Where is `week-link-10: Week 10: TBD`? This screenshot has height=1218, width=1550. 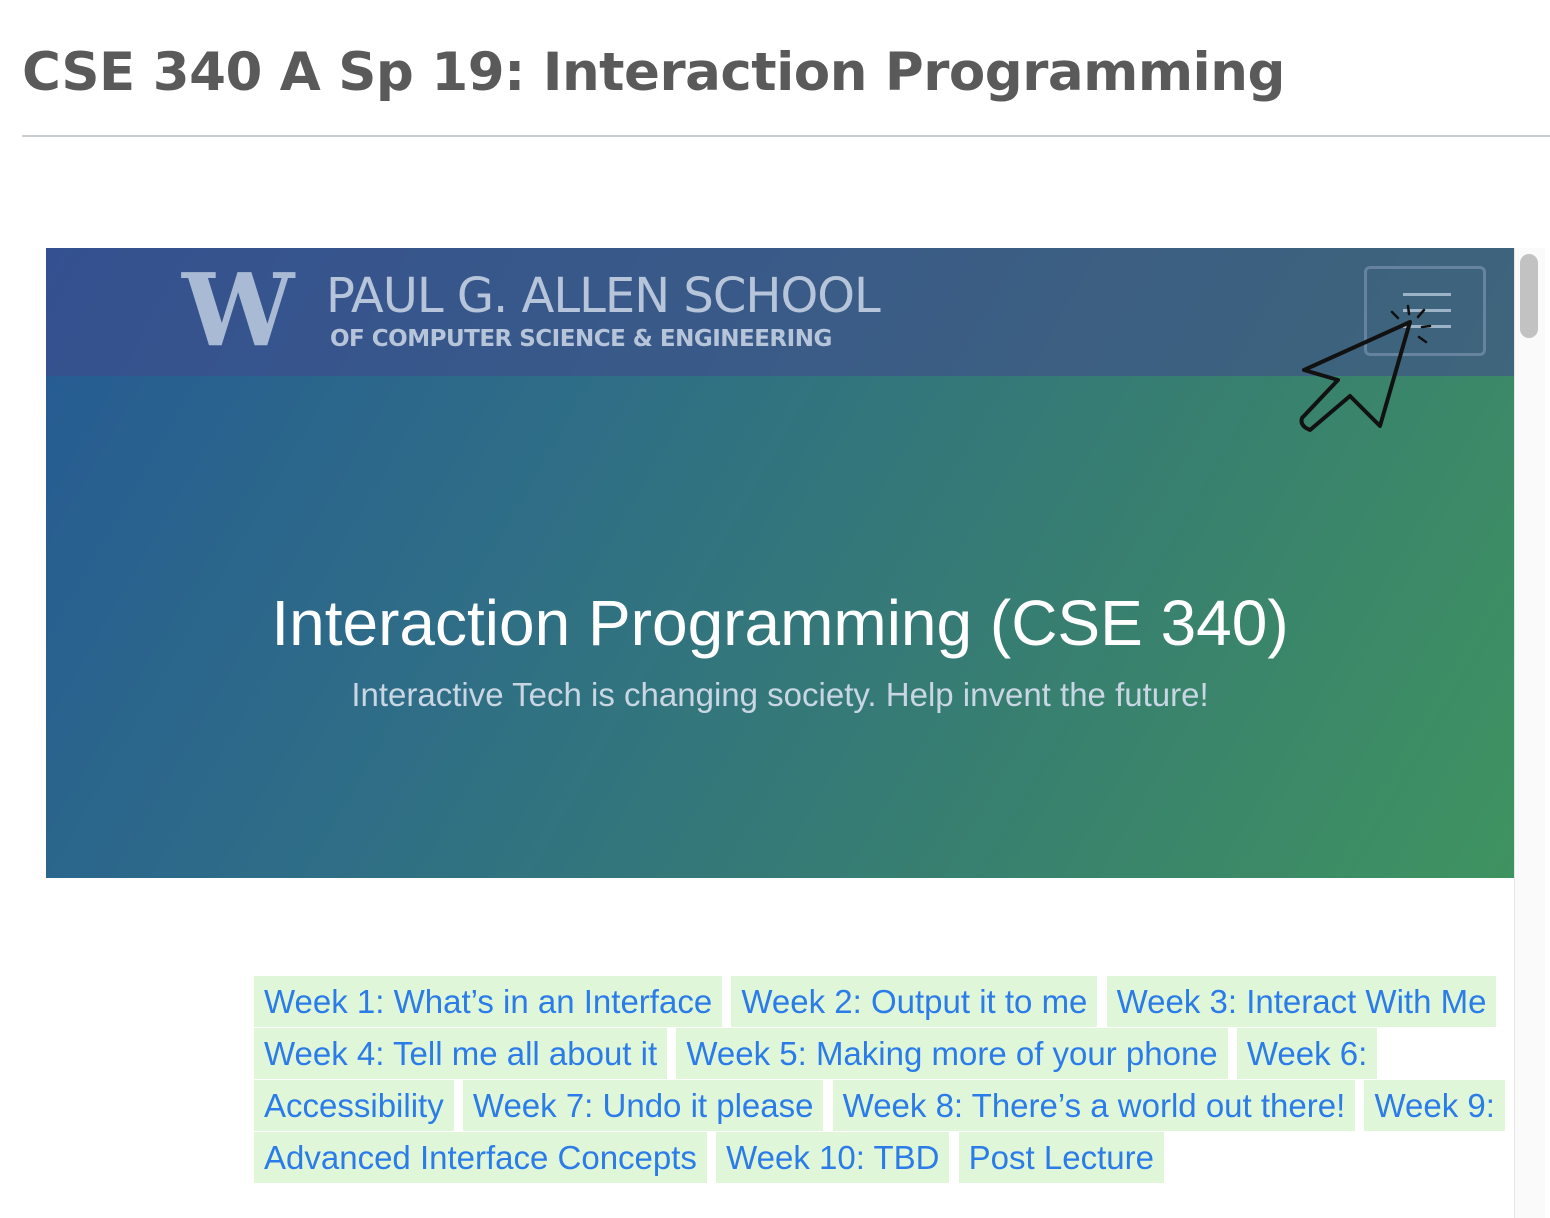
week-link-10: Week 10: TBD is located at coordinates (833, 1157).